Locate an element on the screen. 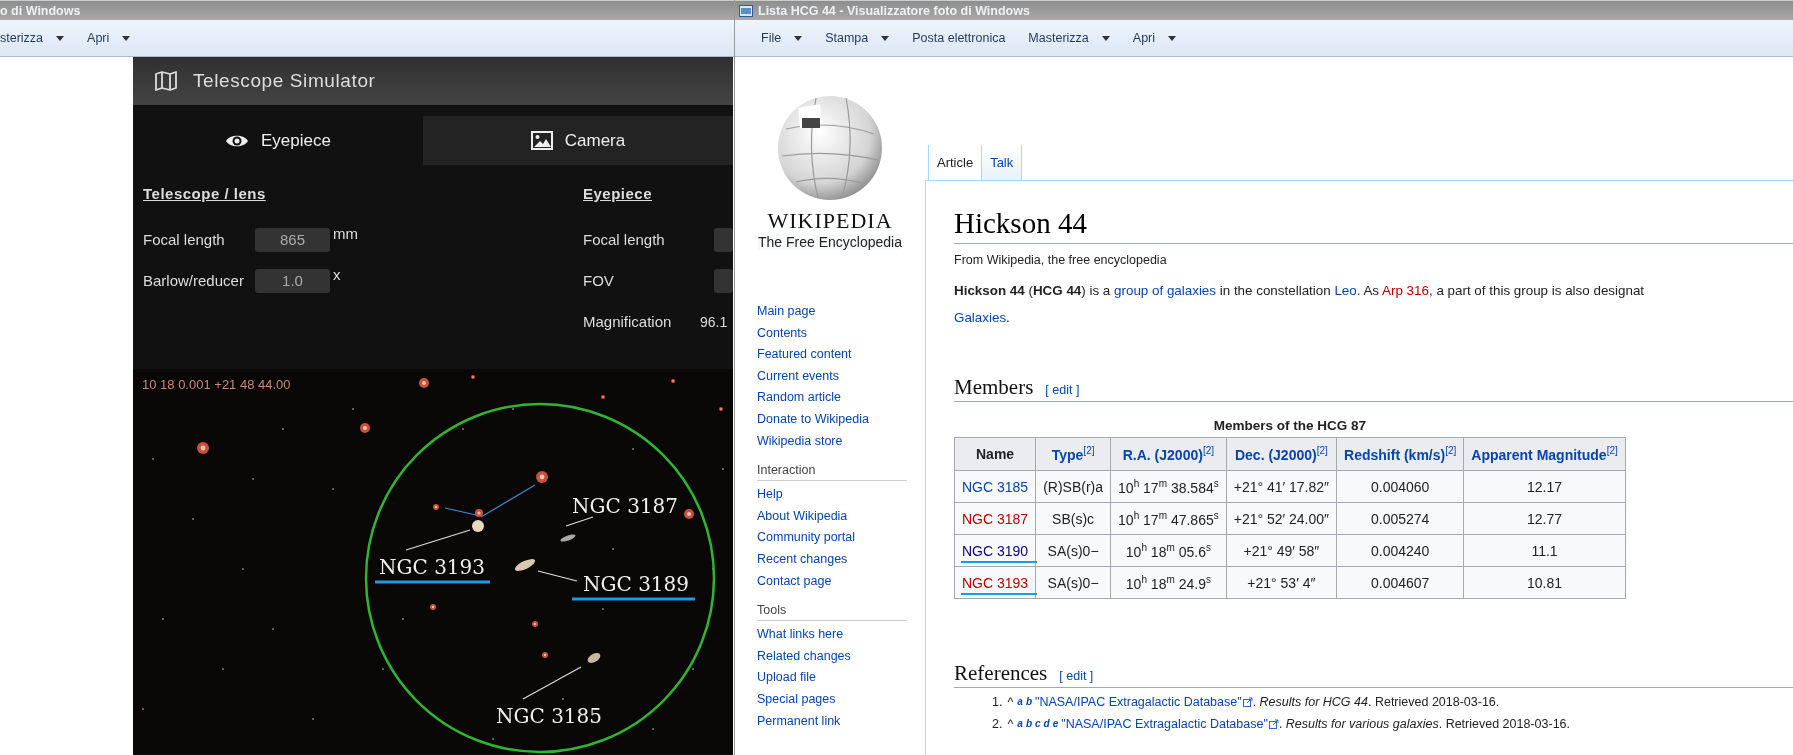 This screenshot has width=1793, height=755. image-icon is located at coordinates (541, 140).